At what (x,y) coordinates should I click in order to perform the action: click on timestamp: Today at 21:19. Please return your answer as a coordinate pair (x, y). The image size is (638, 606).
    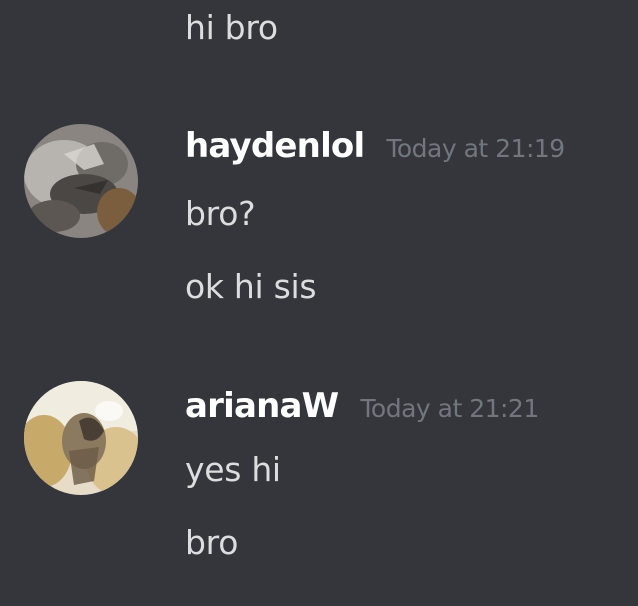
    Looking at the image, I should click on (475, 148).